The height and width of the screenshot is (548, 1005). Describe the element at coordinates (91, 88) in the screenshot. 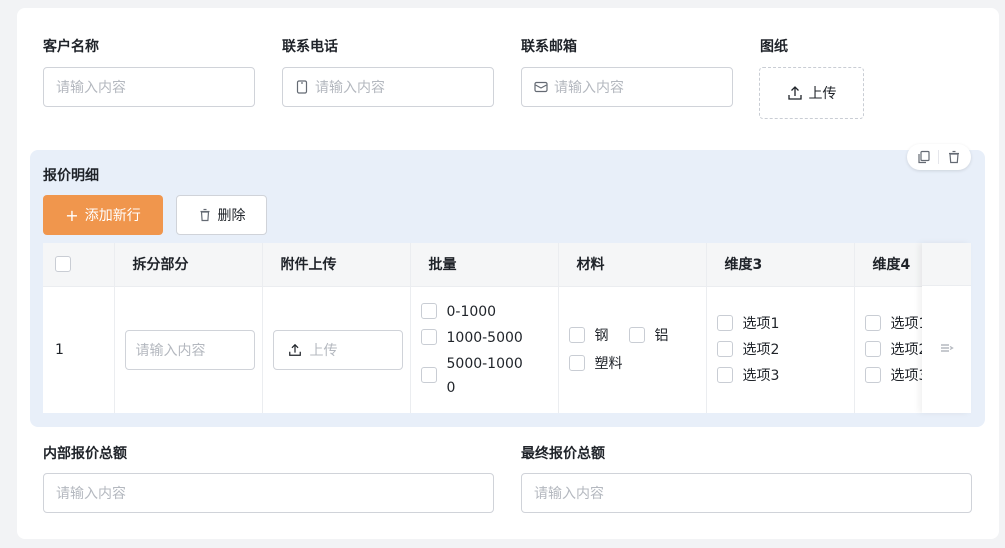

I see `customer-name-placeholder: 请输入内容` at that location.